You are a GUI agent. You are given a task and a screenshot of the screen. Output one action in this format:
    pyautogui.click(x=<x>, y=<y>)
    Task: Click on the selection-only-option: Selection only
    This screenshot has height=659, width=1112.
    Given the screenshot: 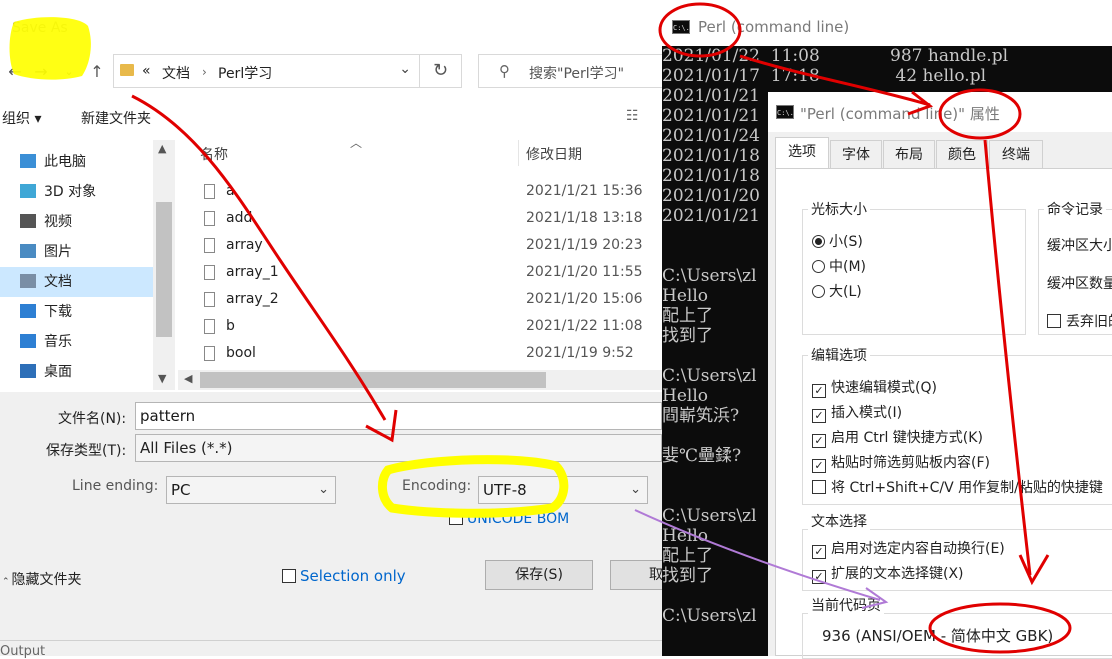 What is the action you would take?
    pyautogui.click(x=344, y=576)
    